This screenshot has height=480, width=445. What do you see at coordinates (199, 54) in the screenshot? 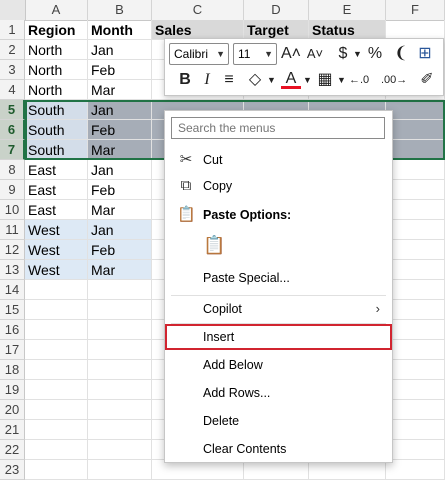
I see `font-name-combo: Calibri ▼` at bounding box center [199, 54].